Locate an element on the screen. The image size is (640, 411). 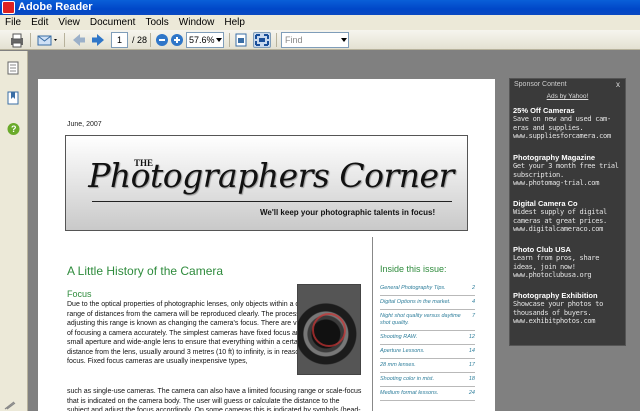
menu-document: Document is located at coordinates (113, 22).